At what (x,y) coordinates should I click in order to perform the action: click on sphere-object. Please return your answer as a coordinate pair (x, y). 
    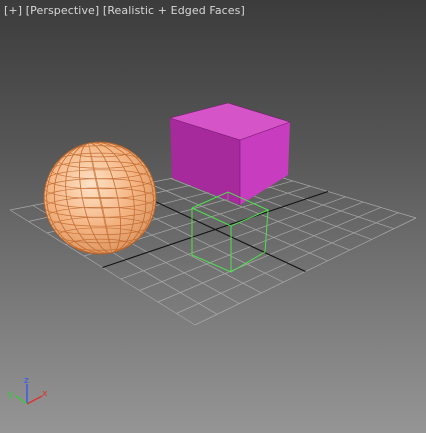
    Looking at the image, I should click on (100, 198).